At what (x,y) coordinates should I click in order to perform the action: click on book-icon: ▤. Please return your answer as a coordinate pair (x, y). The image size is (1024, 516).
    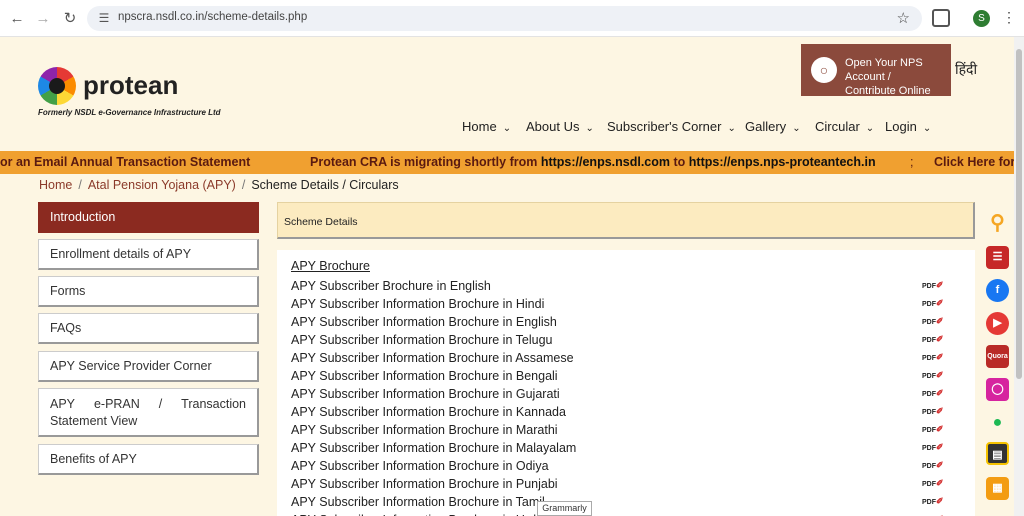
    Looking at the image, I should click on (997, 453).